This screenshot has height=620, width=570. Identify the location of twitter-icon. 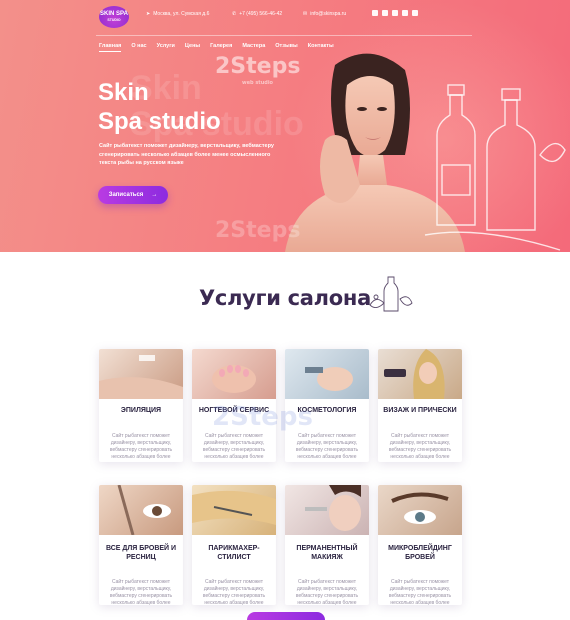
(395, 13).